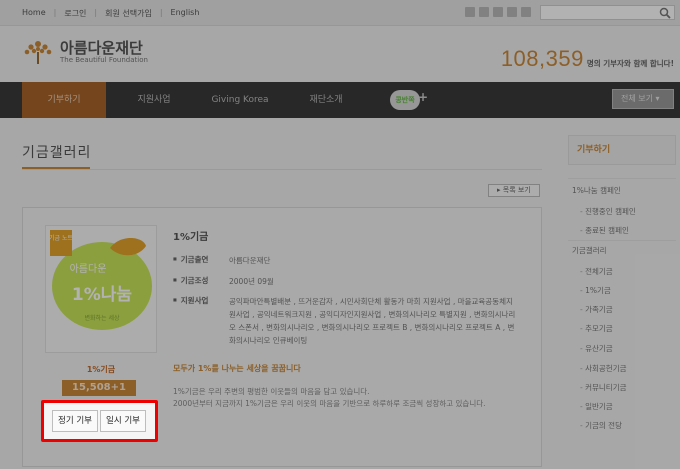 This screenshot has width=680, height=469. I want to click on sidebar-item-gallery: 기금갤러리, so click(589, 250).